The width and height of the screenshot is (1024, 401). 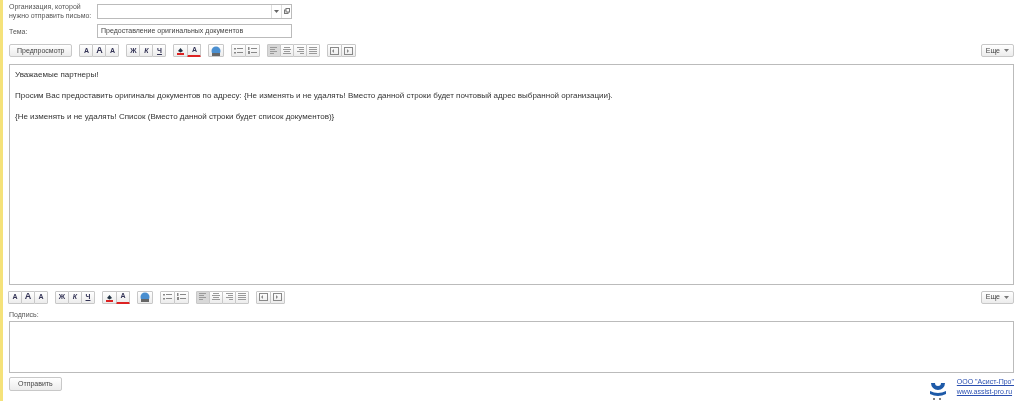 What do you see at coordinates (276, 11) in the screenshot?
I see `dropdown-arrow-icon` at bounding box center [276, 11].